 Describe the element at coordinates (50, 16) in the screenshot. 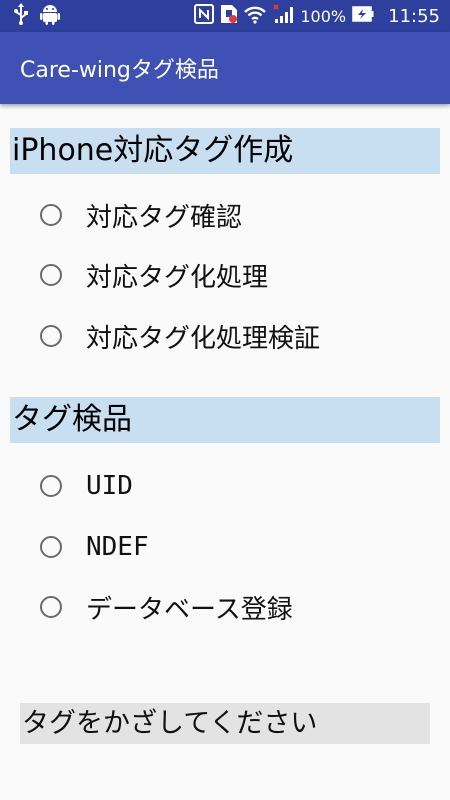

I see `android-icon` at that location.